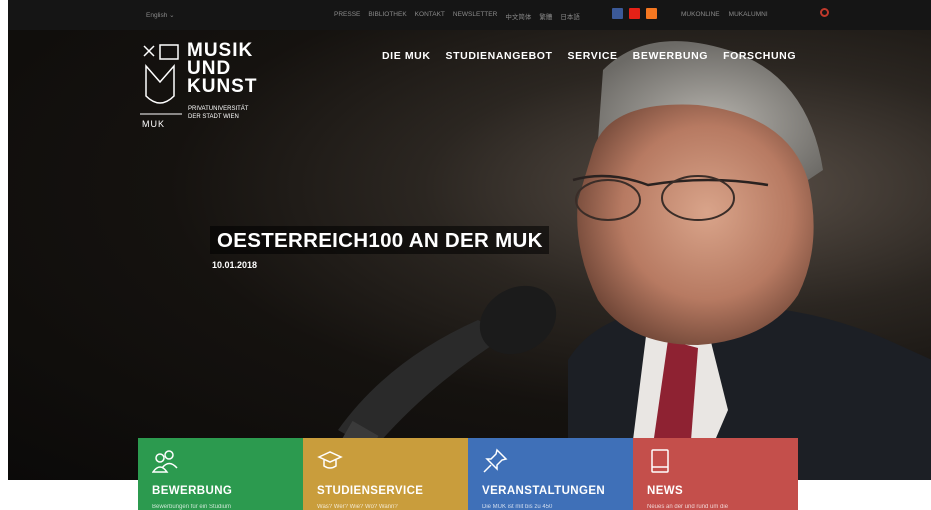  I want to click on link-presse: PRESSE, so click(347, 16).